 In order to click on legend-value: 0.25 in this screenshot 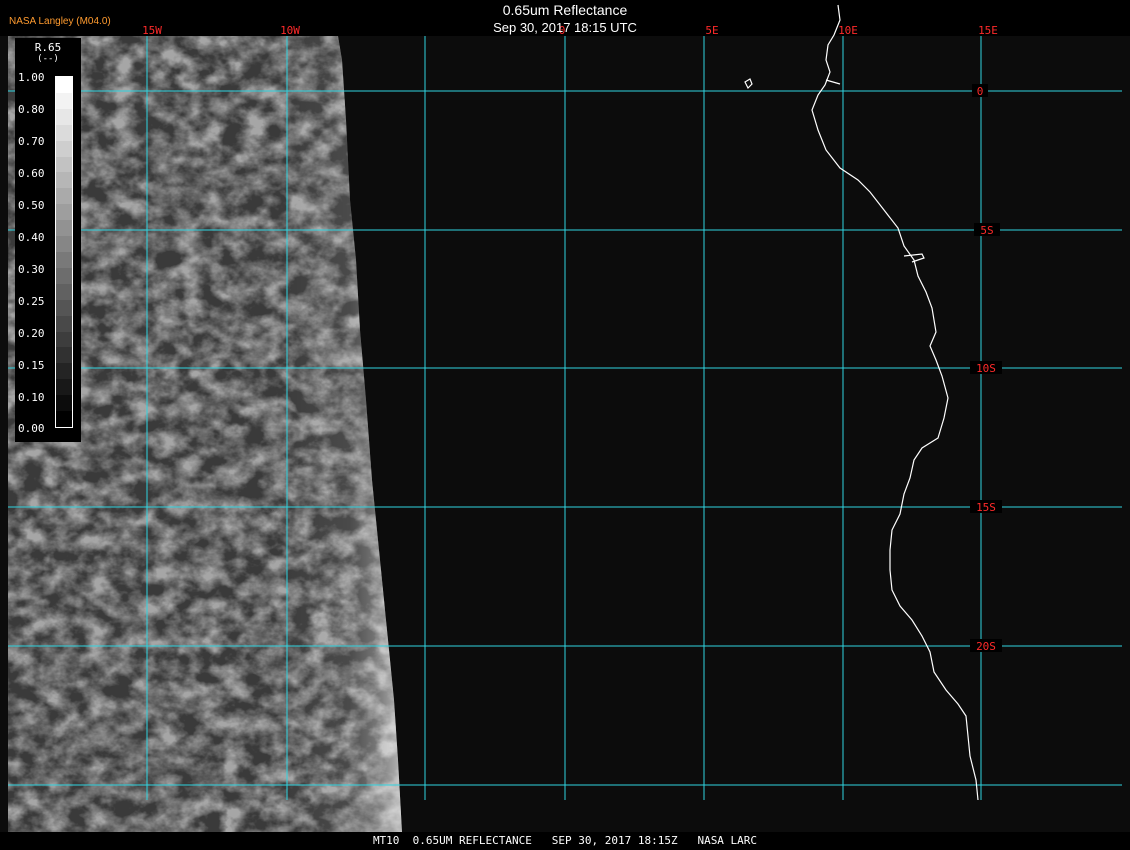, I will do `click(31, 301)`.